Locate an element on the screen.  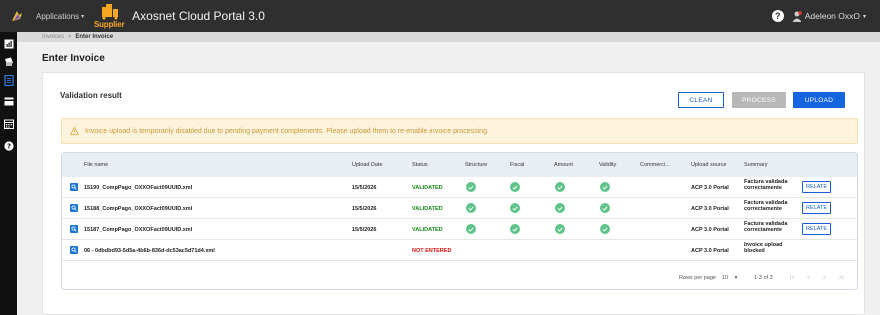
page-title: Enter Invoice is located at coordinates (73, 58).